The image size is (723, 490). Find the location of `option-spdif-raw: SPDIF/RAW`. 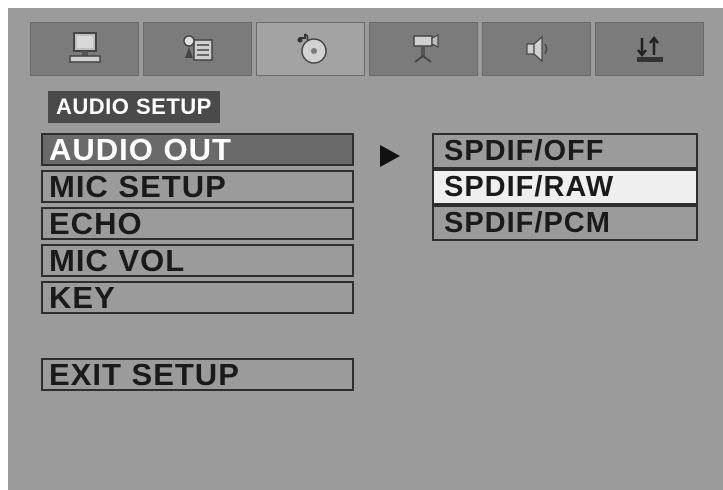

option-spdif-raw: SPDIF/RAW is located at coordinates (565, 187).